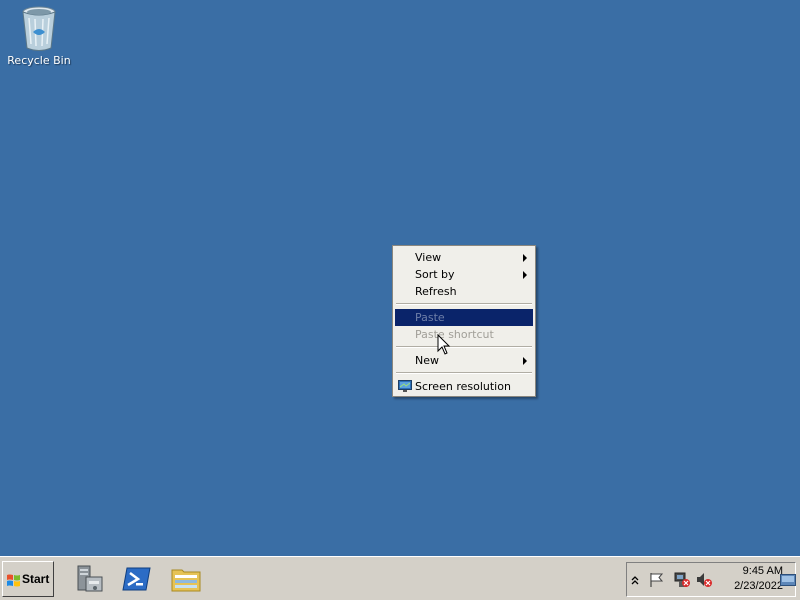 This screenshot has height=600, width=800. I want to click on recycle-bin: Recycle Bin, so click(39, 39).